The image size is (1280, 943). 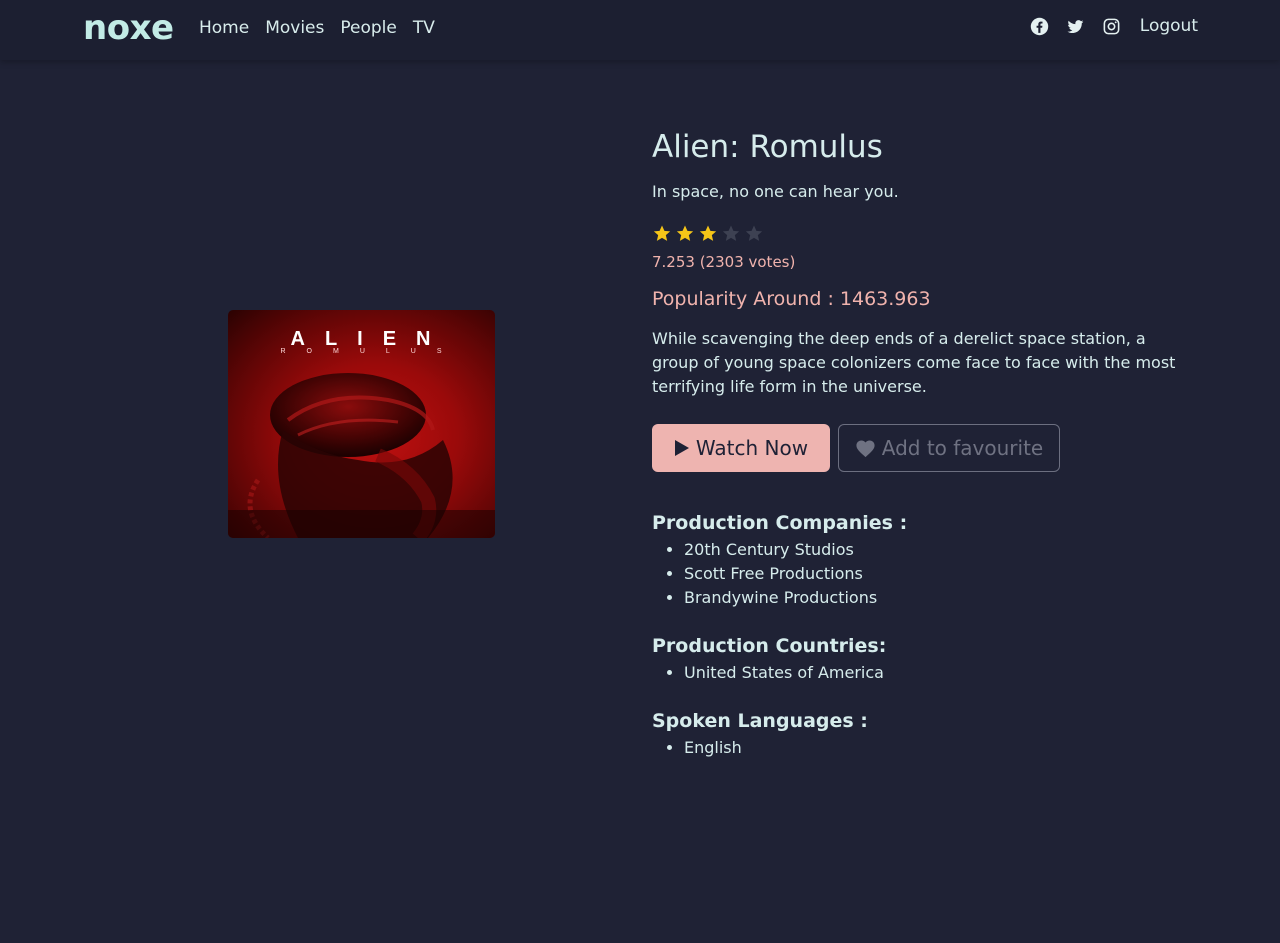 What do you see at coordinates (294, 28) in the screenshot?
I see `nav-link-movies: Movies` at bounding box center [294, 28].